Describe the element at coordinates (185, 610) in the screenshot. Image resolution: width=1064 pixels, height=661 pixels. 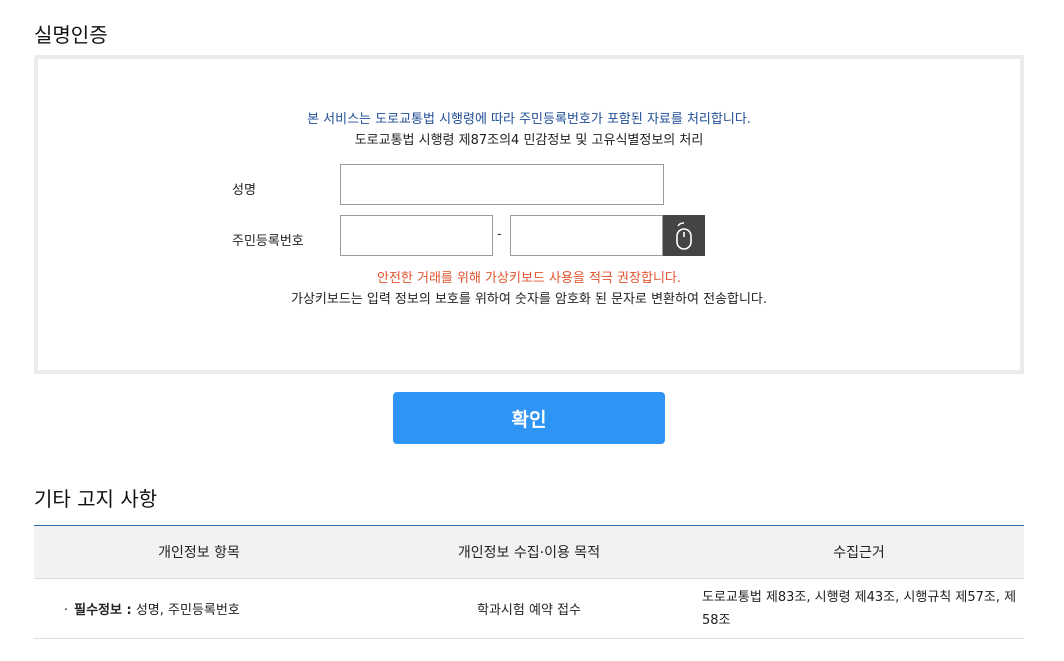
I see `required-info-value: 성명, 주민등록번호` at that location.